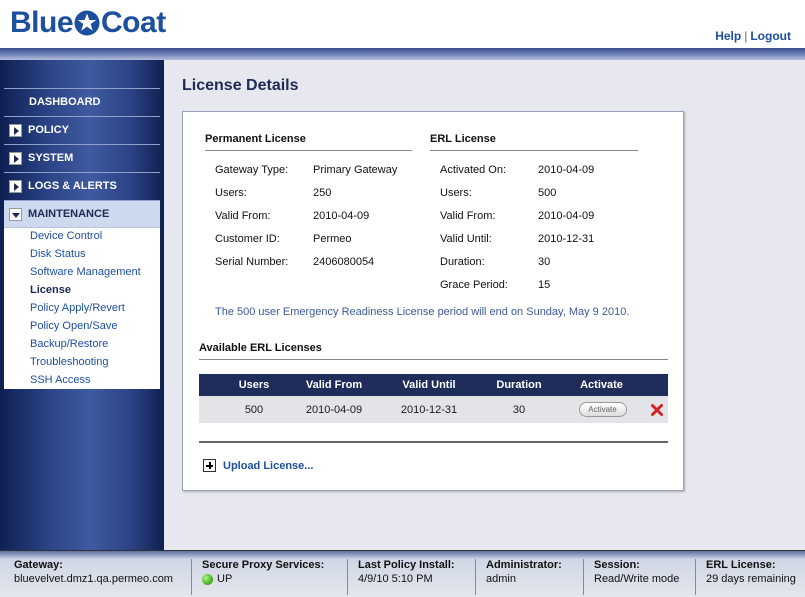 The height and width of the screenshot is (597, 805). Describe the element at coordinates (534, 150) in the screenshot. I see `erl-divider` at that location.